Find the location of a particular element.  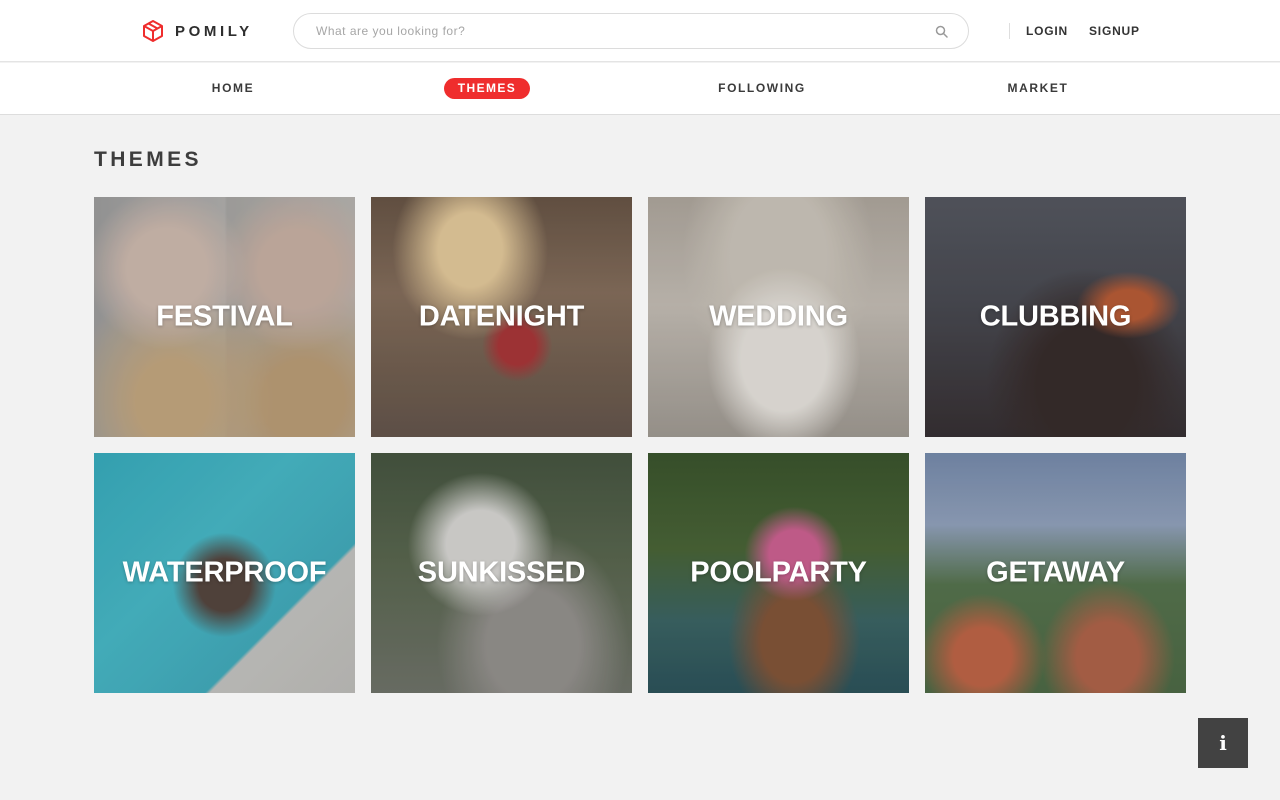

theme-card-waterproof: WATERPROOF is located at coordinates (224, 573).